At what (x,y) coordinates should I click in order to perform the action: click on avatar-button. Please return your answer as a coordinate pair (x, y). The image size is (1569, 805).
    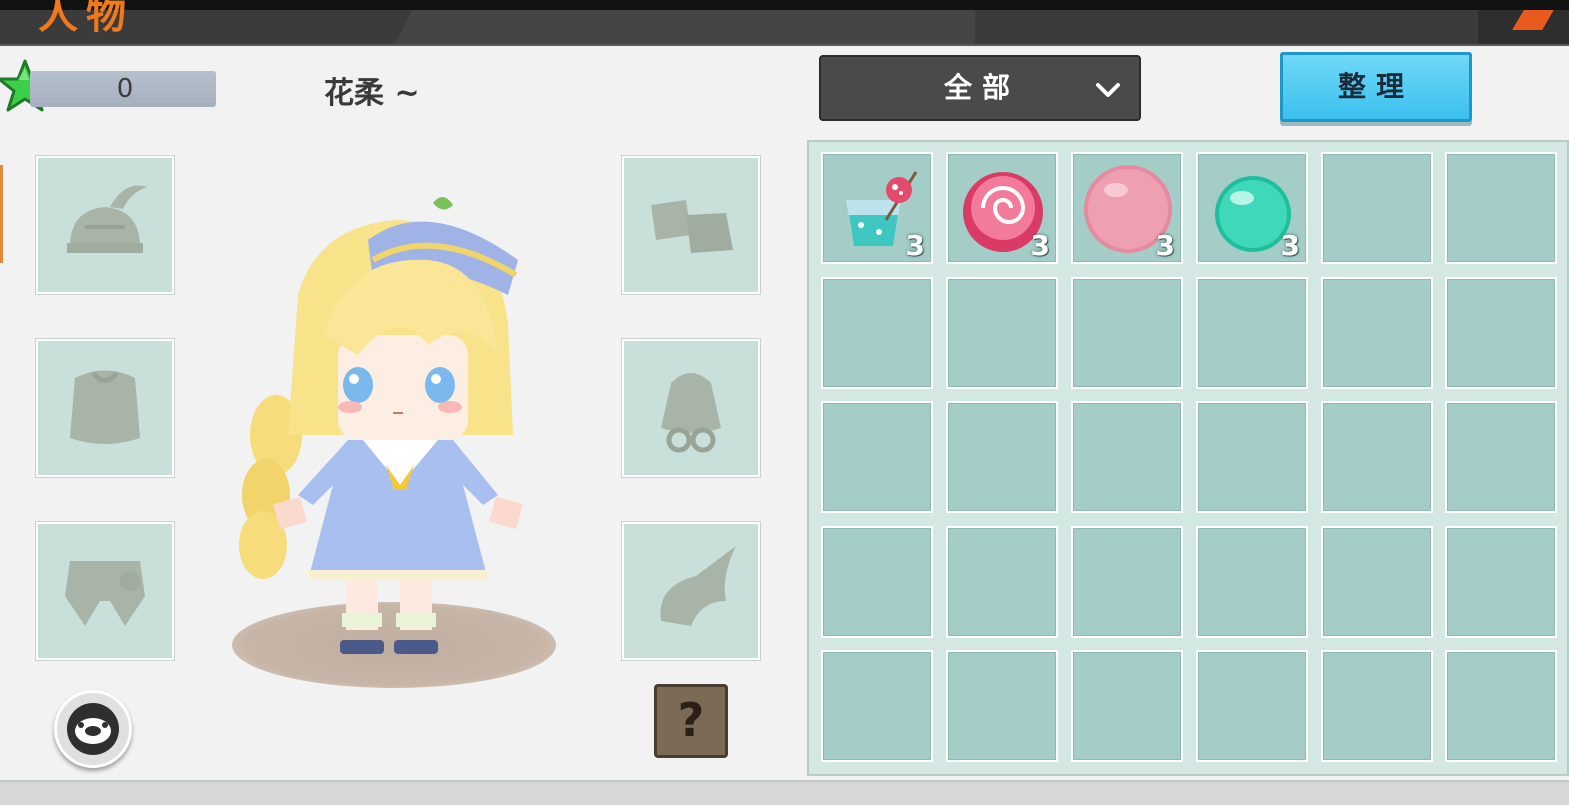
    Looking at the image, I should click on (93, 729).